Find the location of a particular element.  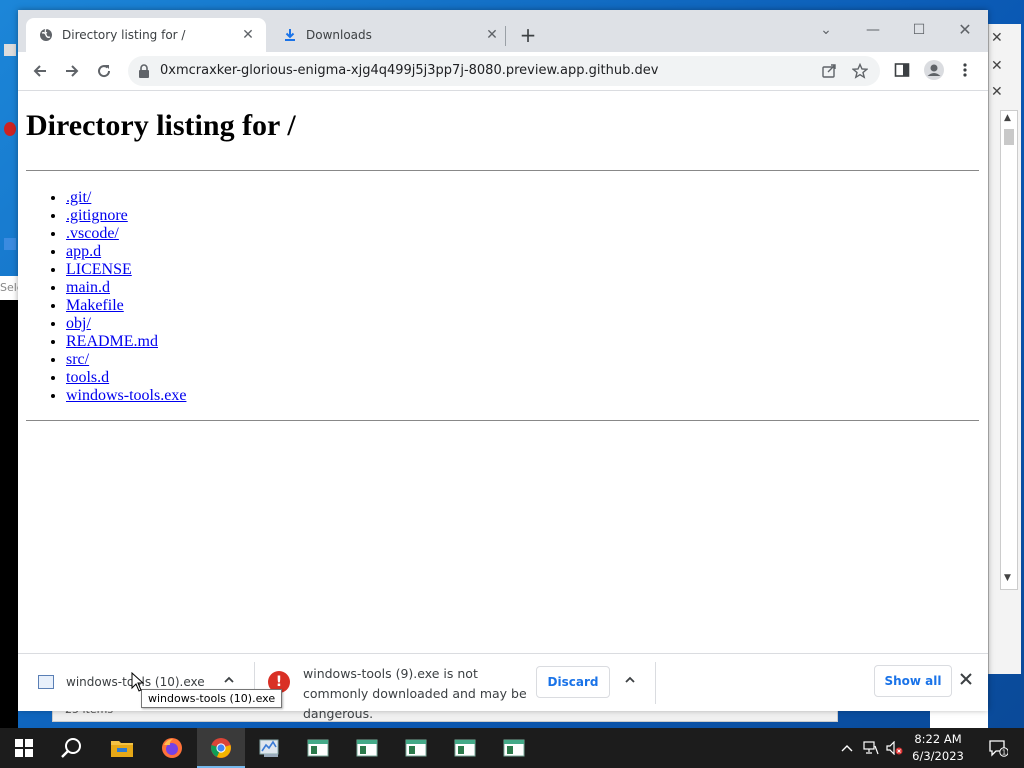

start-button is located at coordinates (24, 748).